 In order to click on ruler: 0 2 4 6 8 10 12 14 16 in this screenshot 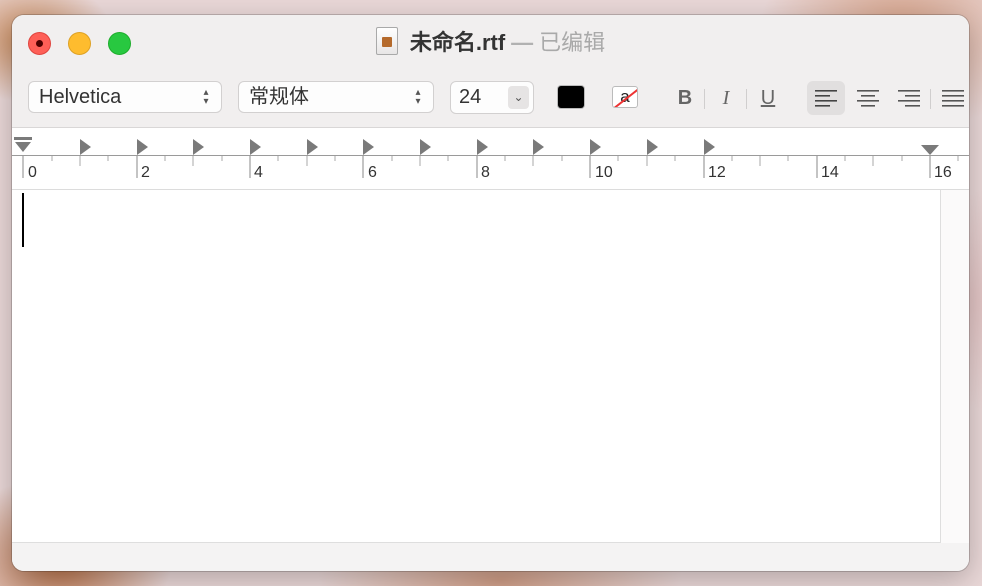, I will do `click(490, 159)`.